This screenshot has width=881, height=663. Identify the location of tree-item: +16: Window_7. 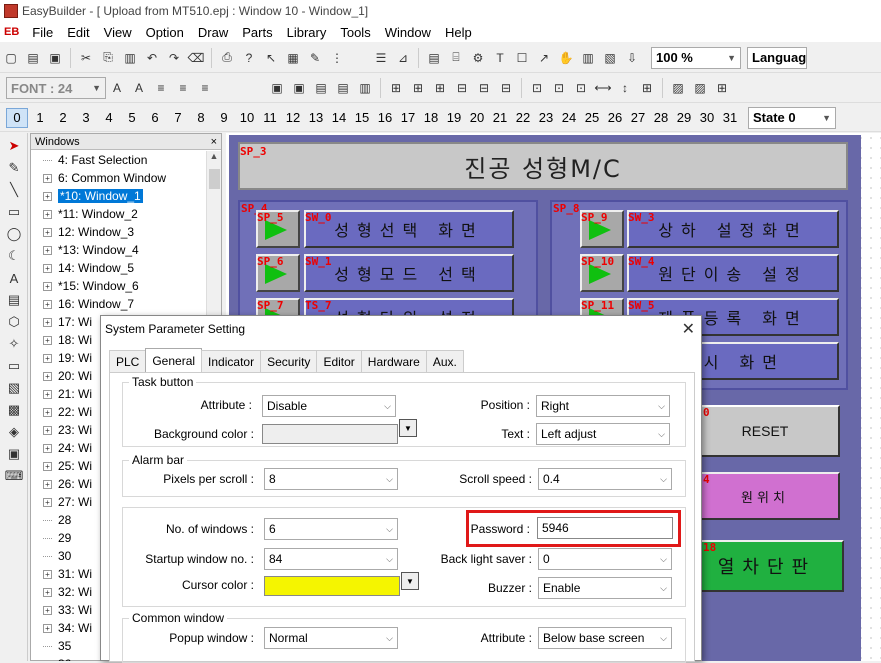
(119, 304).